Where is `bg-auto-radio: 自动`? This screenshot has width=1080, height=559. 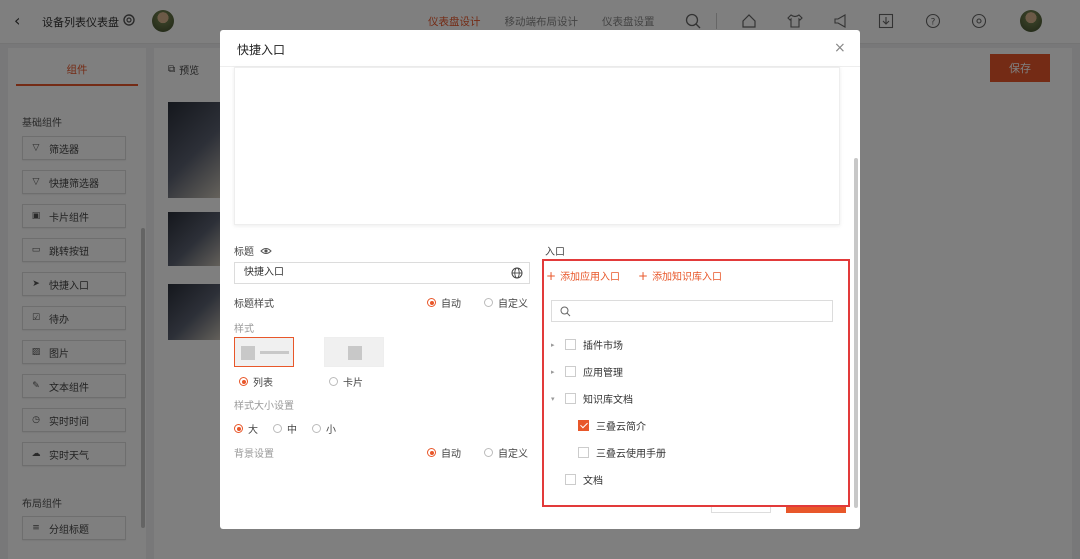 bg-auto-radio: 自动 is located at coordinates (444, 452).